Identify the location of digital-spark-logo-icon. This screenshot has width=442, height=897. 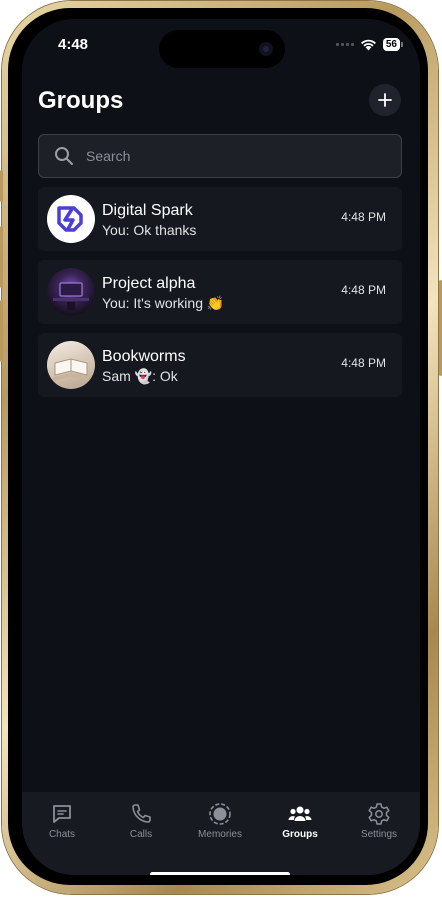
(70, 219).